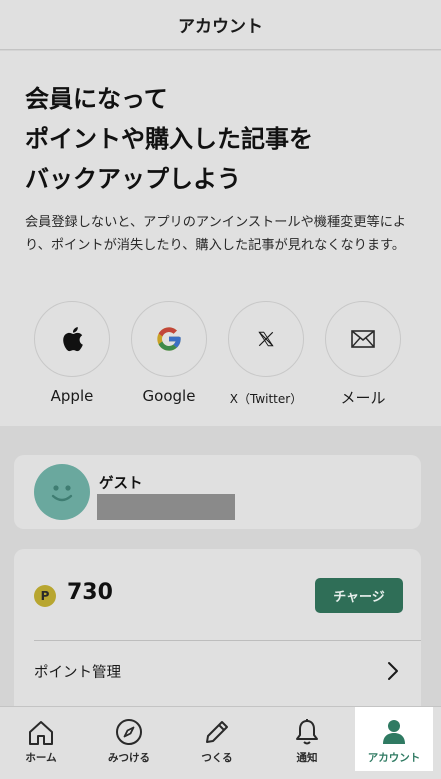  Describe the element at coordinates (129, 732) in the screenshot. I see `compass-icon` at that location.